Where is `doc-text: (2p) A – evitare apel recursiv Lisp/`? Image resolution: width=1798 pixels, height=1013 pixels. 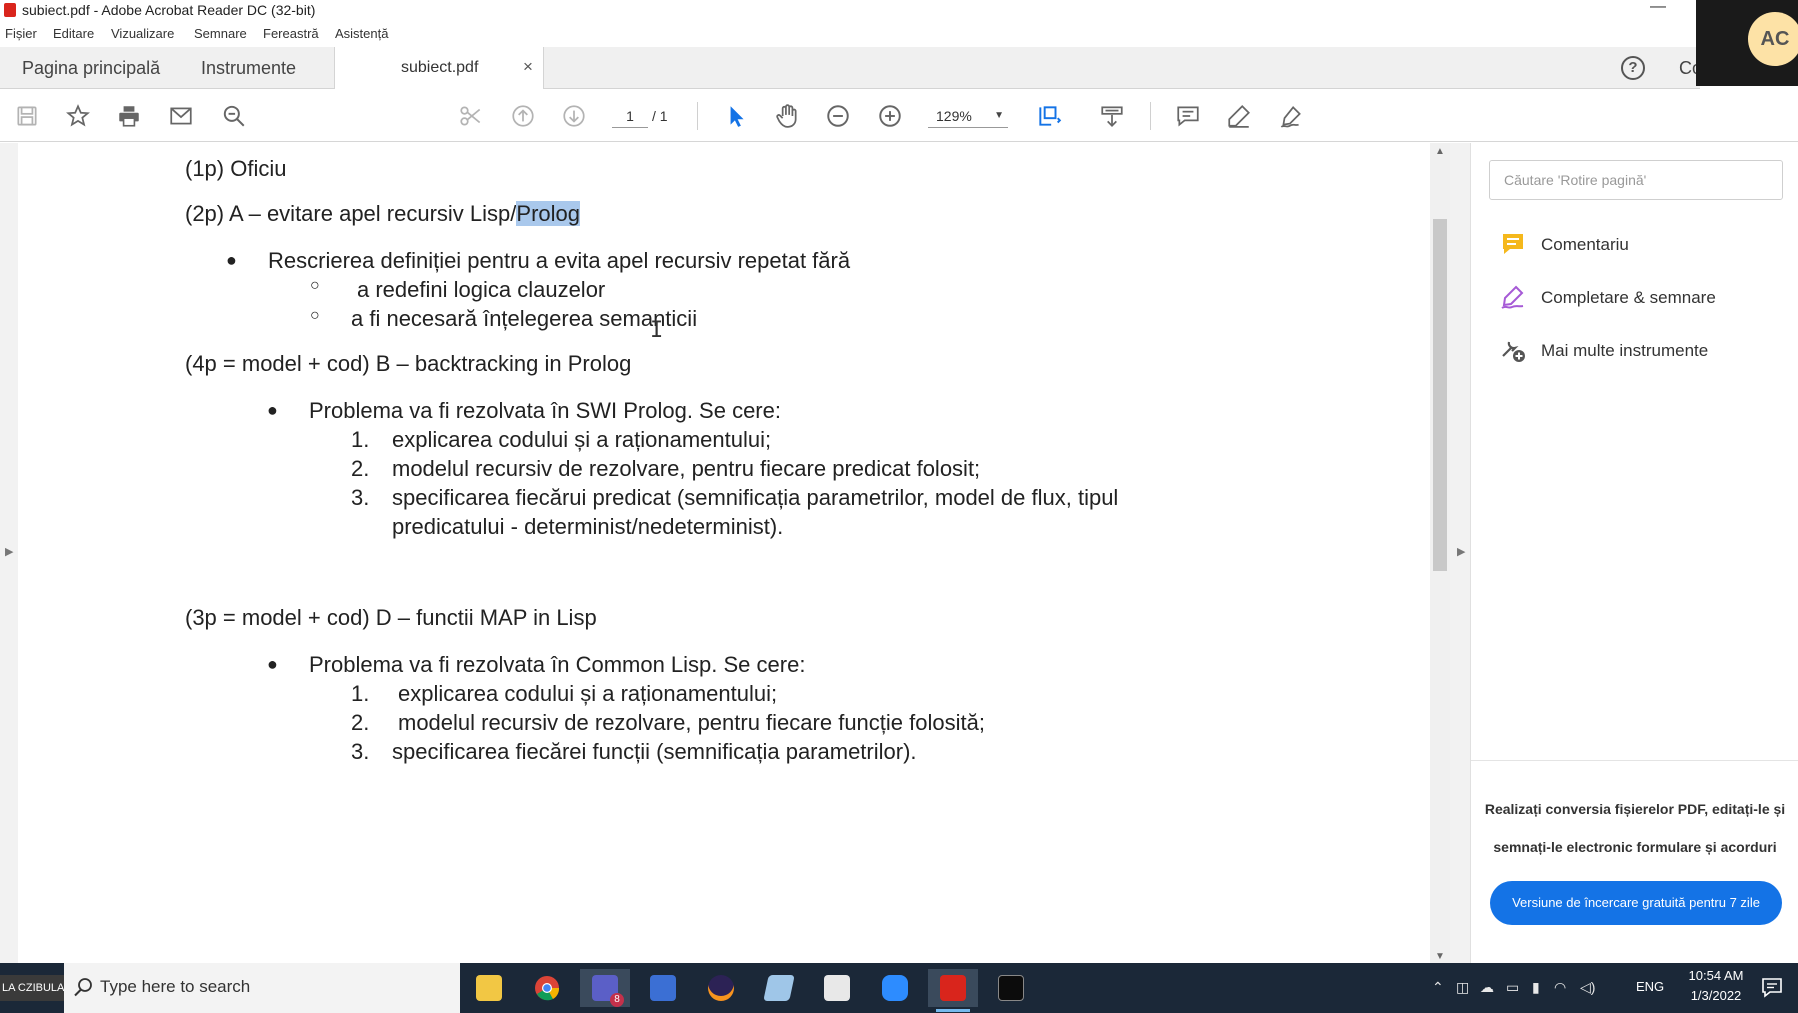
doc-text: (2p) A – evitare apel recursiv Lisp/ is located at coordinates (351, 213).